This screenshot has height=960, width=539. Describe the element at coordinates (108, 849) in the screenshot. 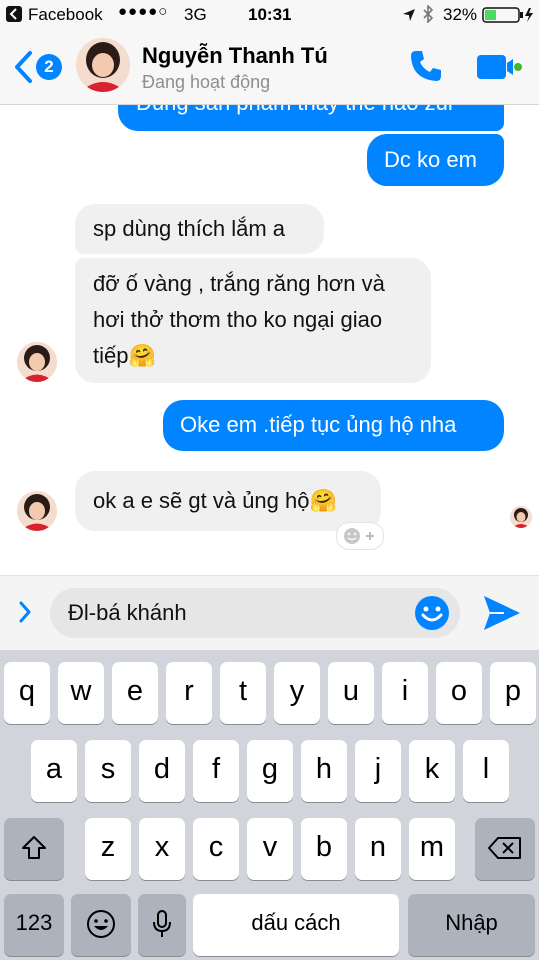

I see `key-z: z` at that location.